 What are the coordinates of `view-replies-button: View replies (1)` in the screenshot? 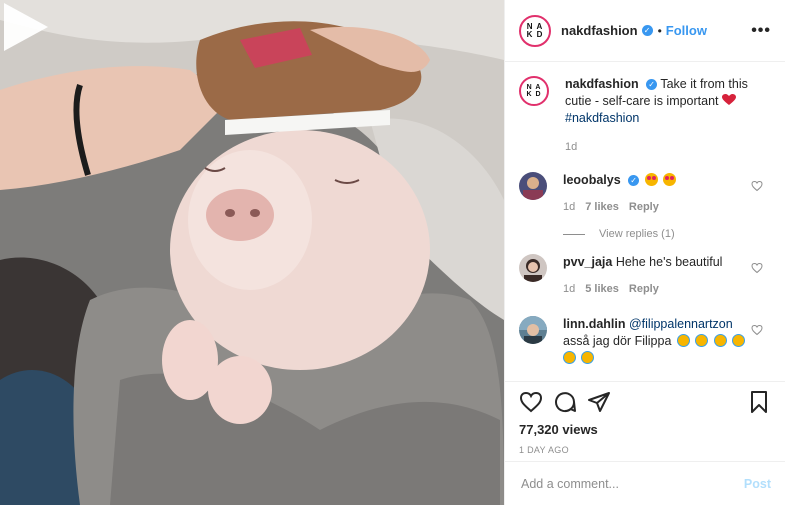 It's located at (667, 234).